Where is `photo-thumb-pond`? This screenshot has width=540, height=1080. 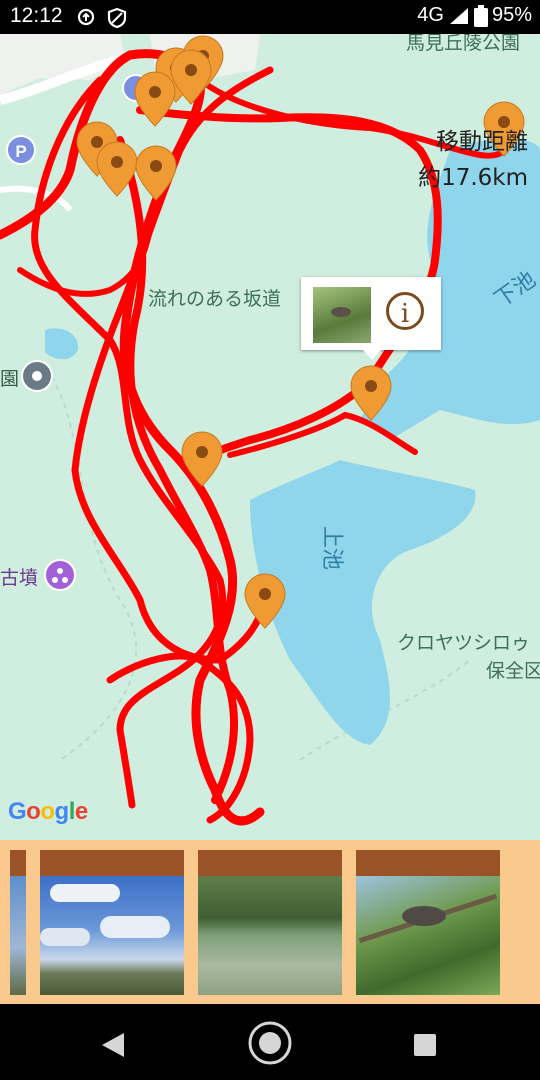 photo-thumb-pond is located at coordinates (270, 922).